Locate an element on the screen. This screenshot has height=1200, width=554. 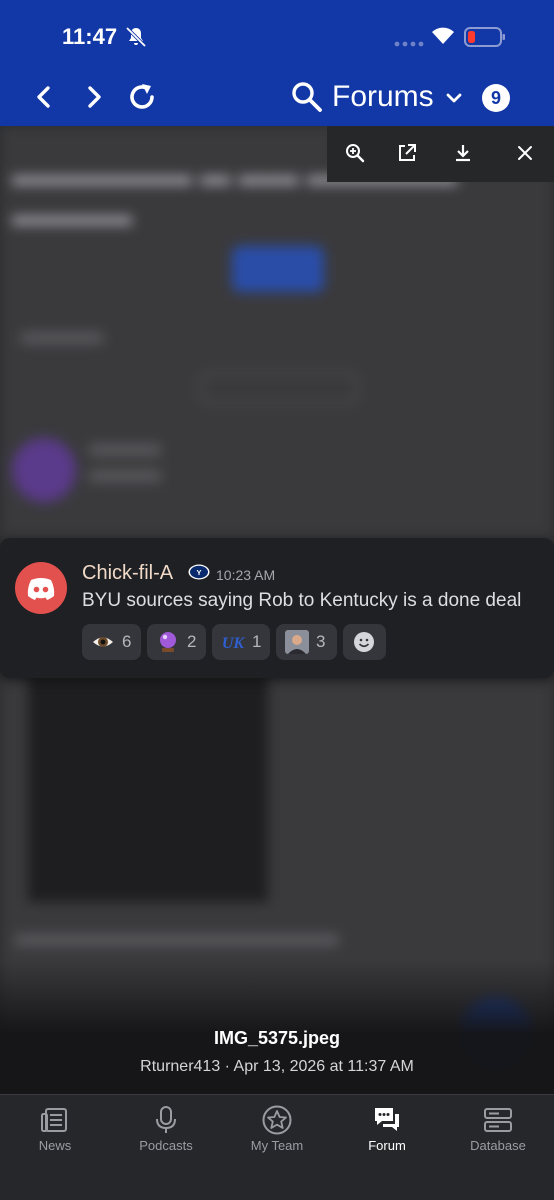
eye-emoji-icon is located at coordinates (103, 642).